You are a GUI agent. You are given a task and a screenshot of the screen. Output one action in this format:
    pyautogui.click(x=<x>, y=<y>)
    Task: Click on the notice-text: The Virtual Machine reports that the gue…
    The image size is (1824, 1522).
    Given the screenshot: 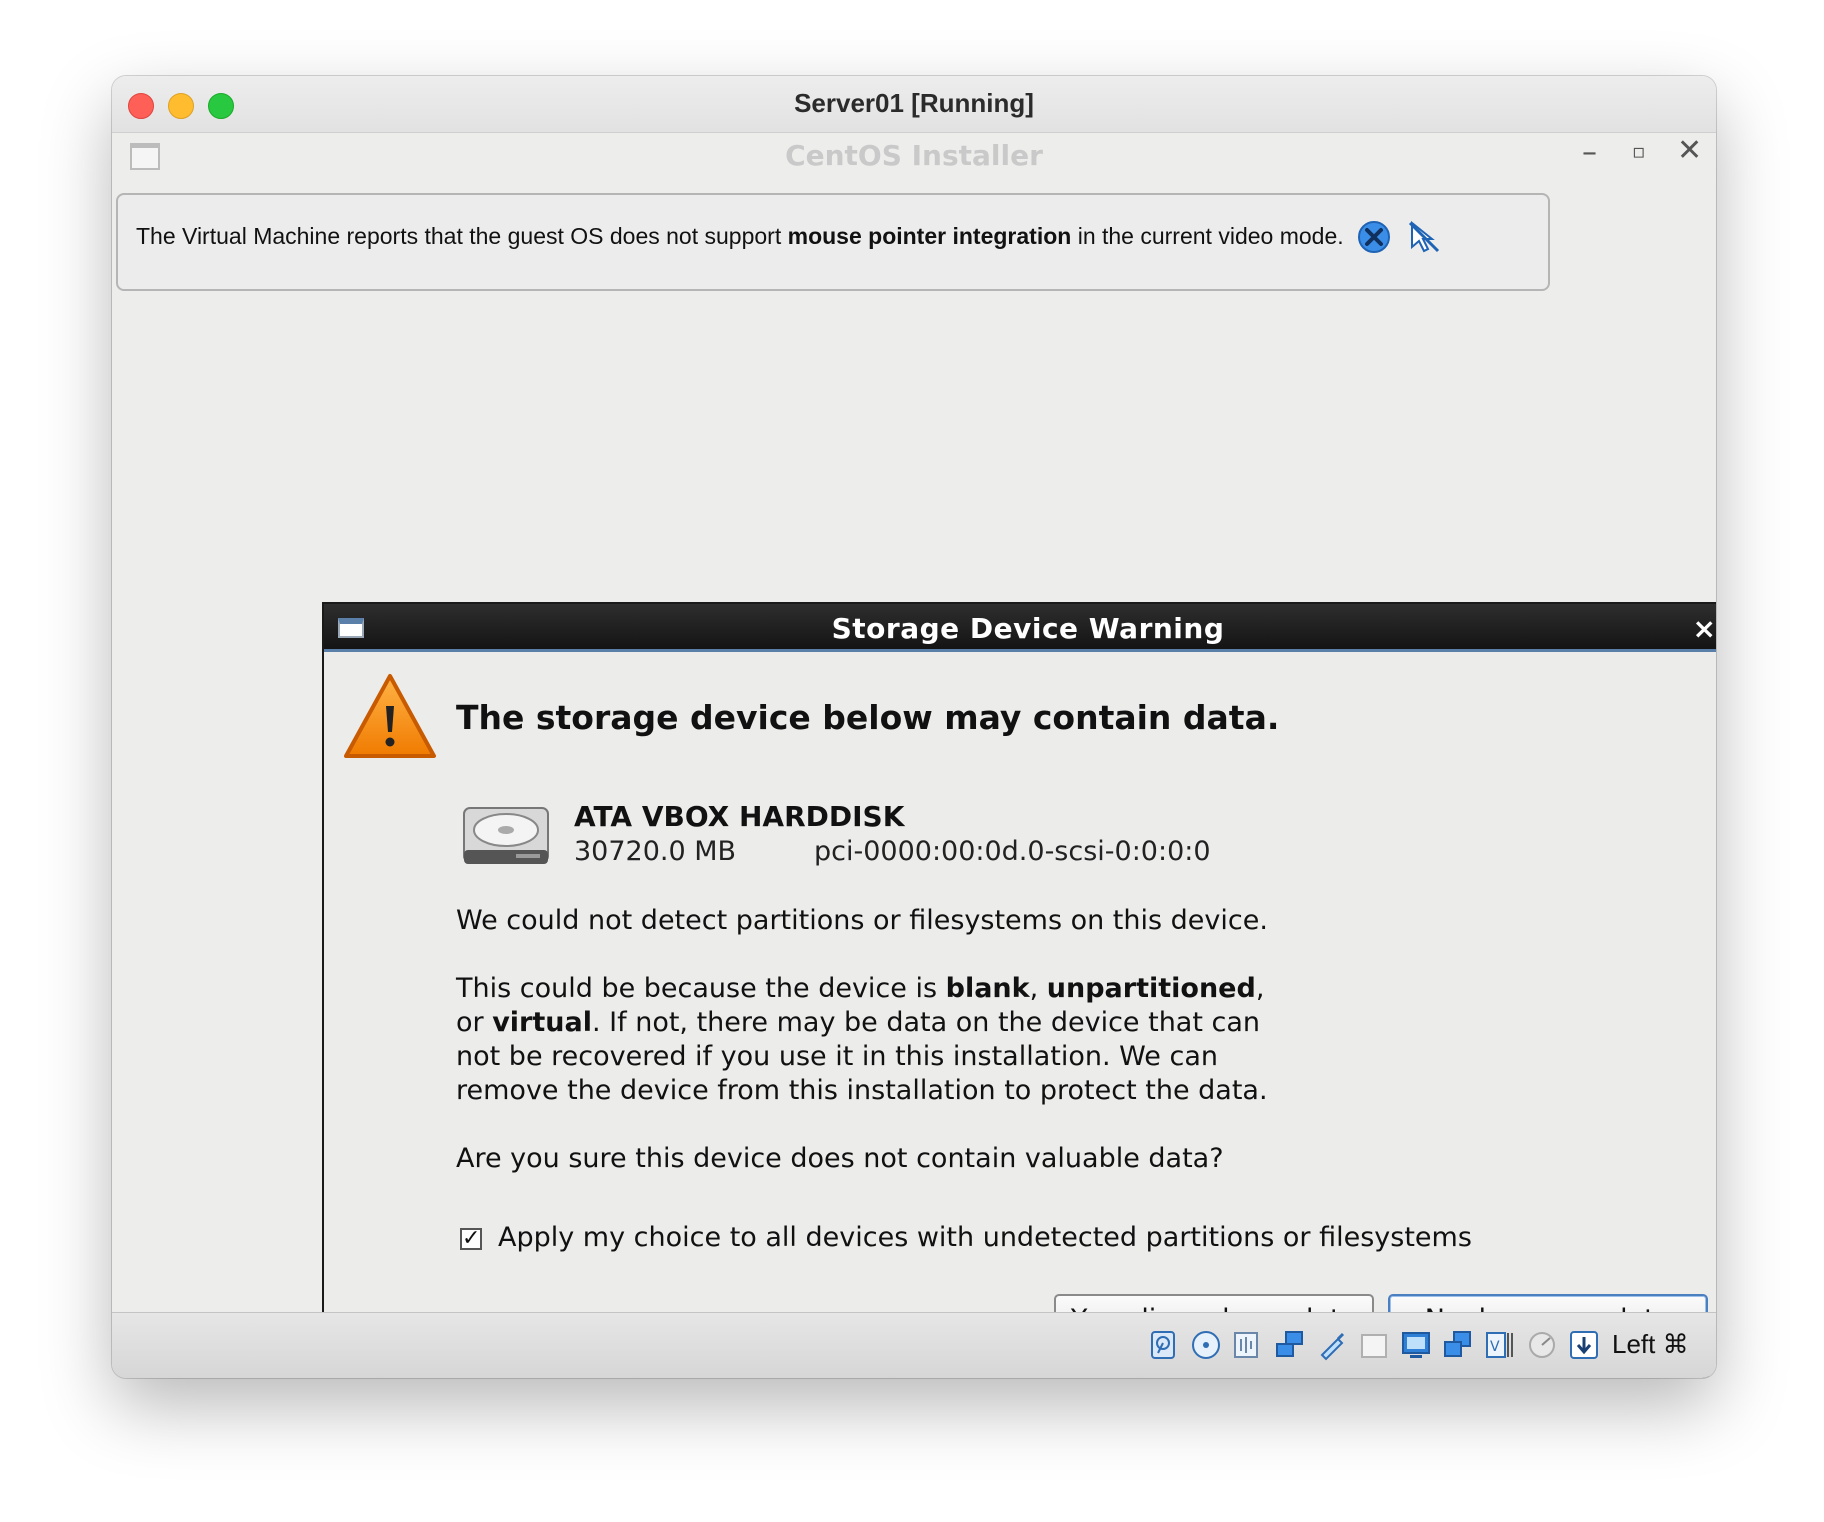 What is the action you would take?
    pyautogui.click(x=740, y=236)
    